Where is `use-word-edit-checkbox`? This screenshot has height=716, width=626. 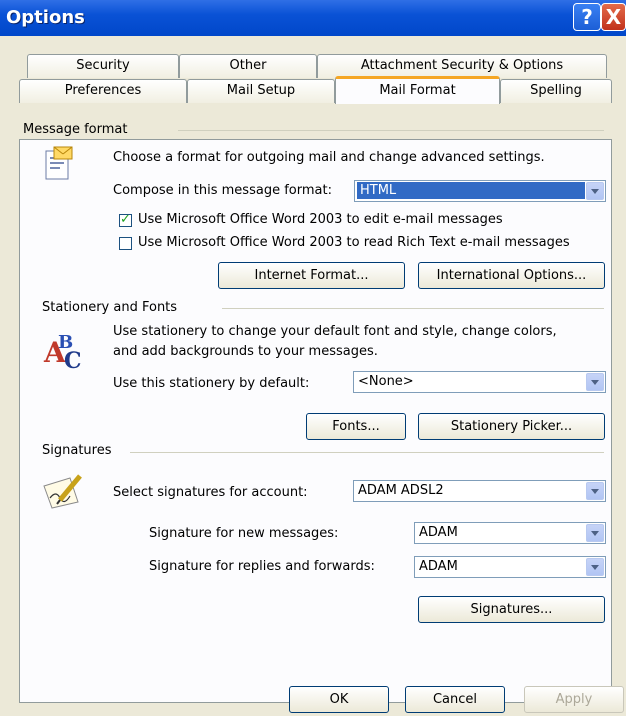
use-word-edit-checkbox is located at coordinates (125, 219).